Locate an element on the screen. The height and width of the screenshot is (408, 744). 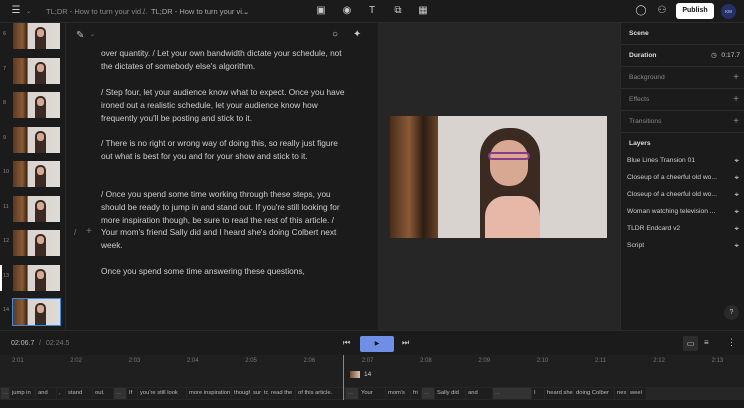
scene-thumbnail: 7 is located at coordinates (33, 71).